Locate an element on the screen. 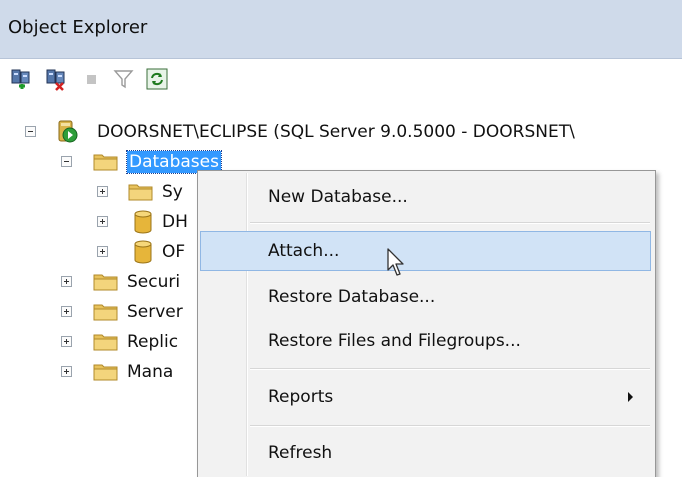 The height and width of the screenshot is (477, 682). tree-node-replication: Replic is located at coordinates (100, 342).